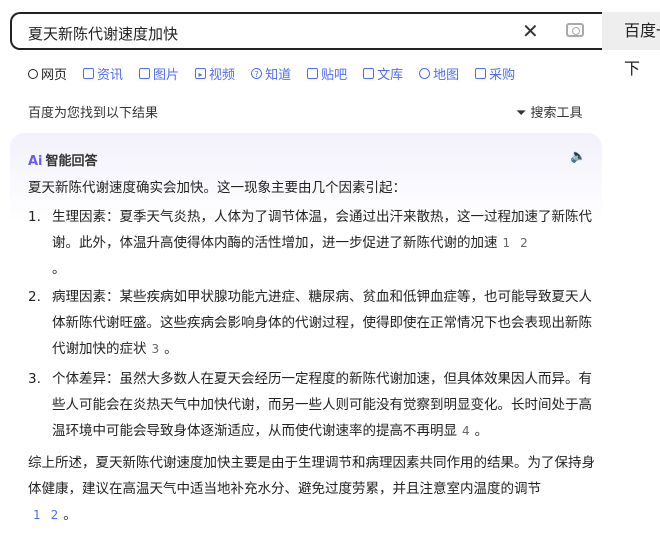  I want to click on search-input: 夏天新陈代谢速度加快, so click(103, 33).